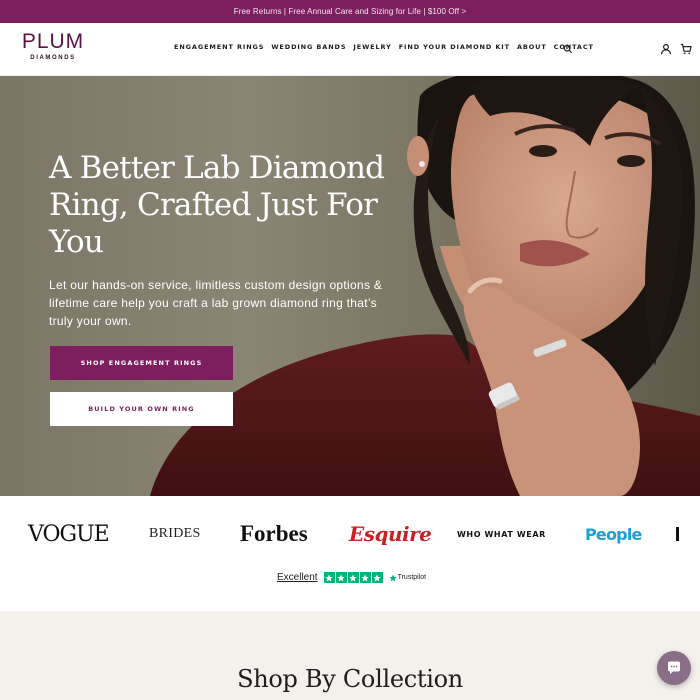 Image resolution: width=700 pixels, height=700 pixels. I want to click on nav-about: ABOUT, so click(532, 47).